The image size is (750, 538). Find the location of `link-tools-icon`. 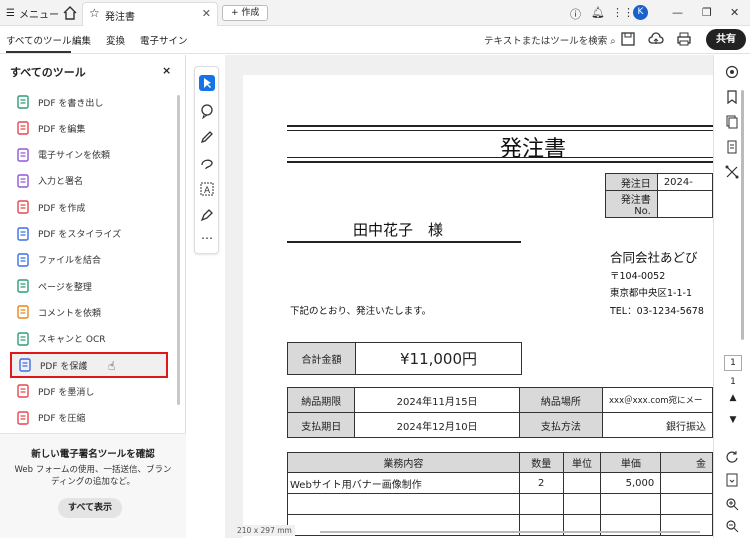

link-tools-icon is located at coordinates (732, 172).